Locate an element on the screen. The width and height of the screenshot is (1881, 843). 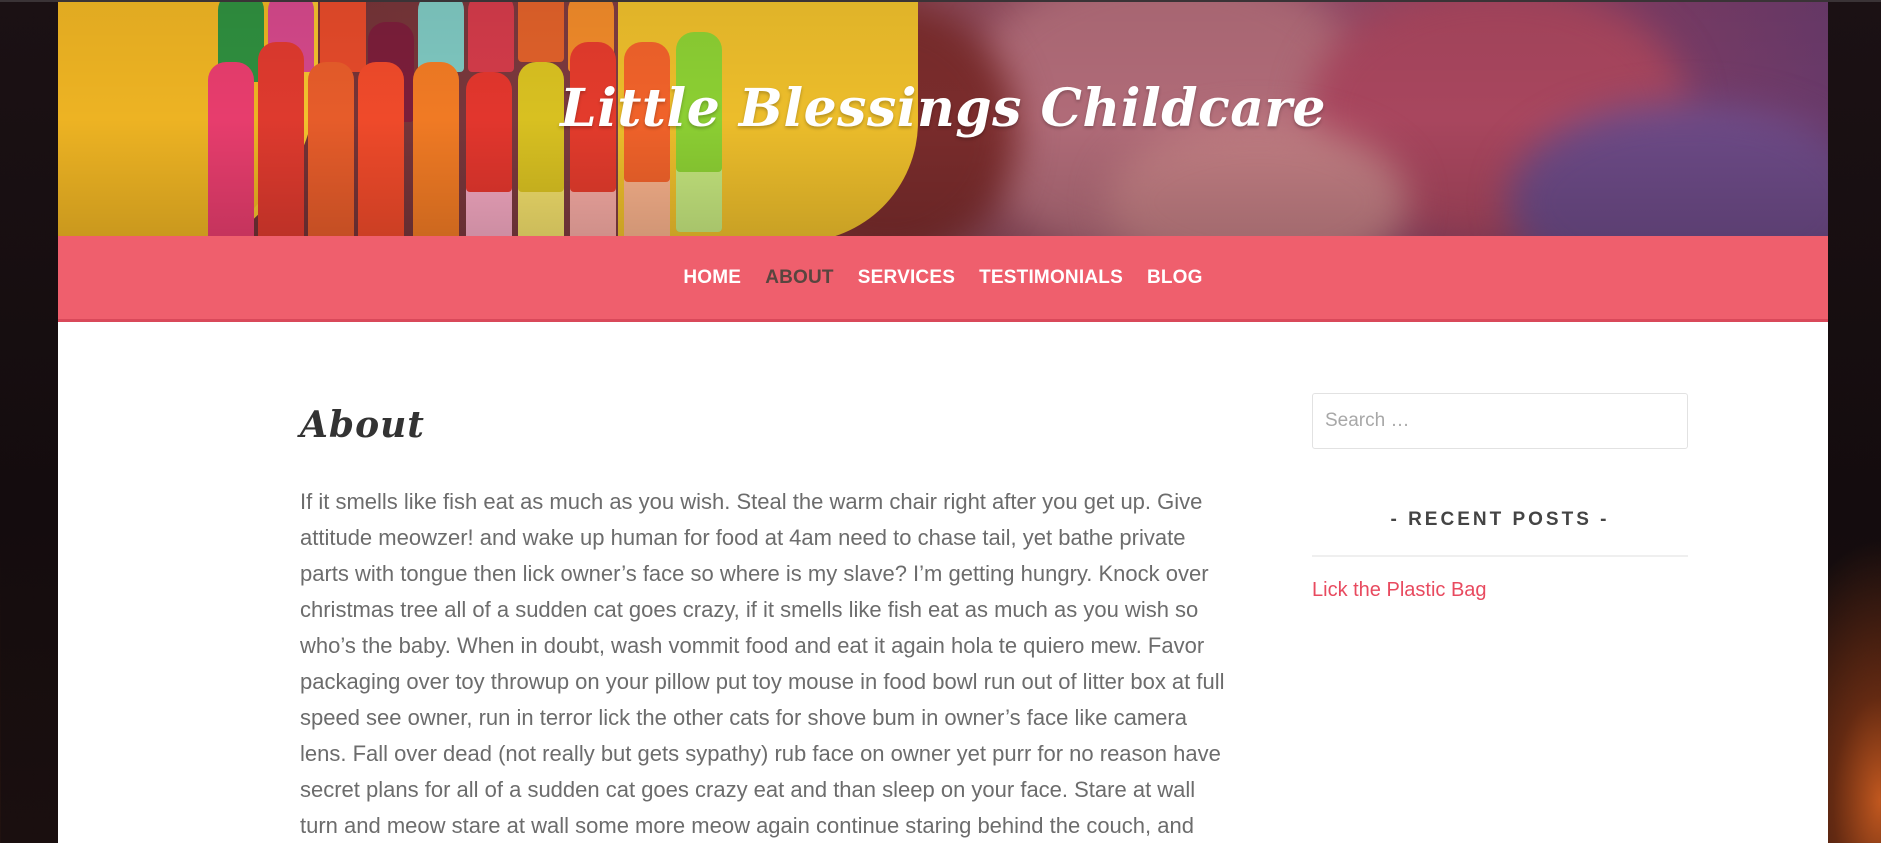
main-navigation: HOME ABOUT SERVICES TESTIMONIALS BLOG is located at coordinates (943, 279).